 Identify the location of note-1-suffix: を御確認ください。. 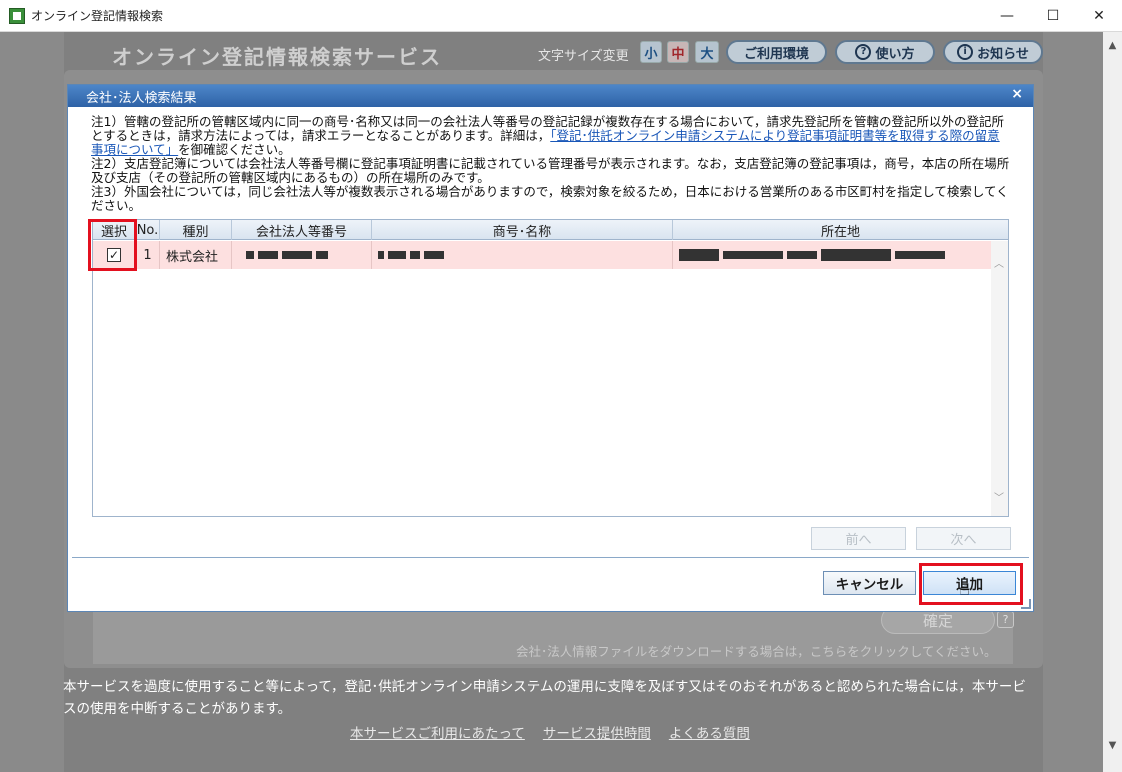
(234, 149).